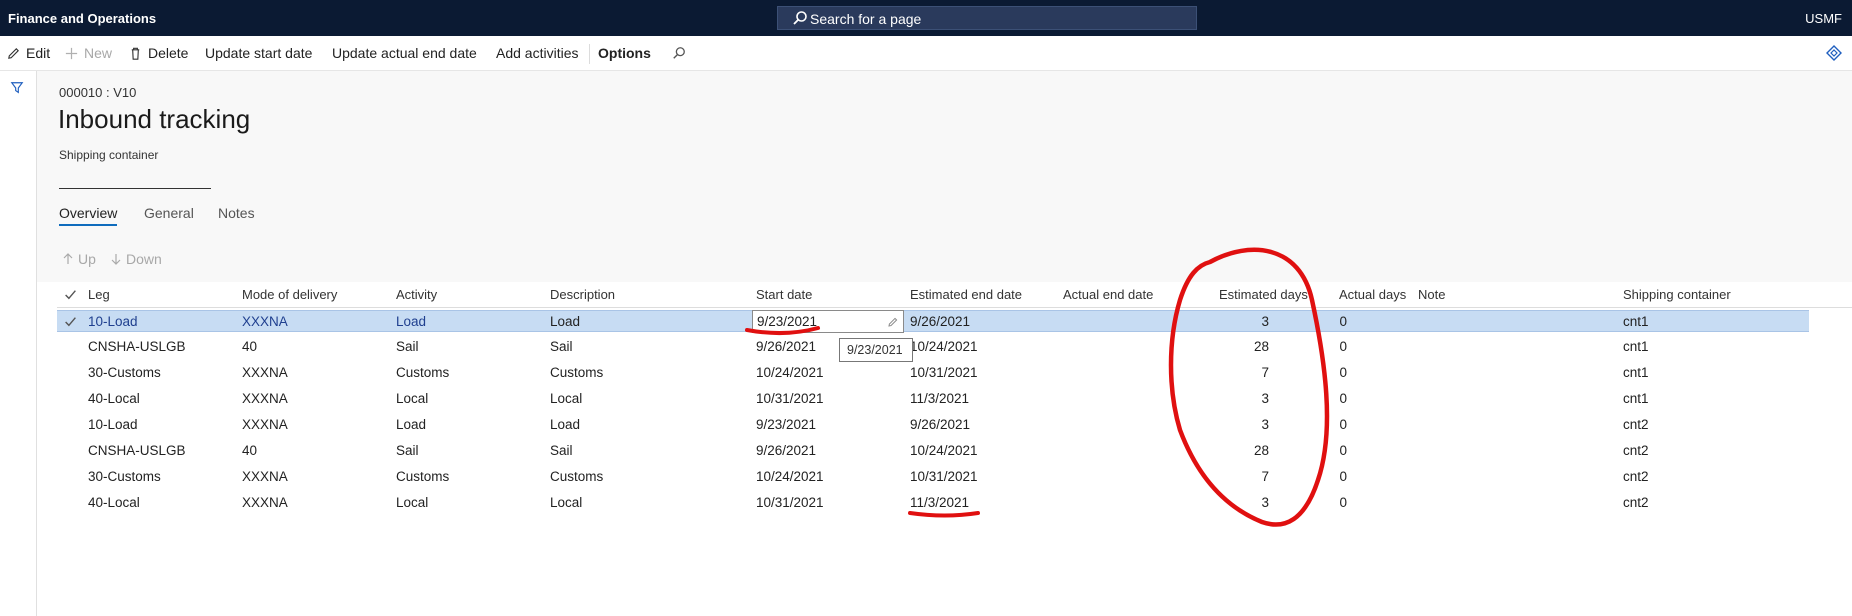  What do you see at coordinates (1108, 294) in the screenshot?
I see `col-actual-end-date: Actual end date` at bounding box center [1108, 294].